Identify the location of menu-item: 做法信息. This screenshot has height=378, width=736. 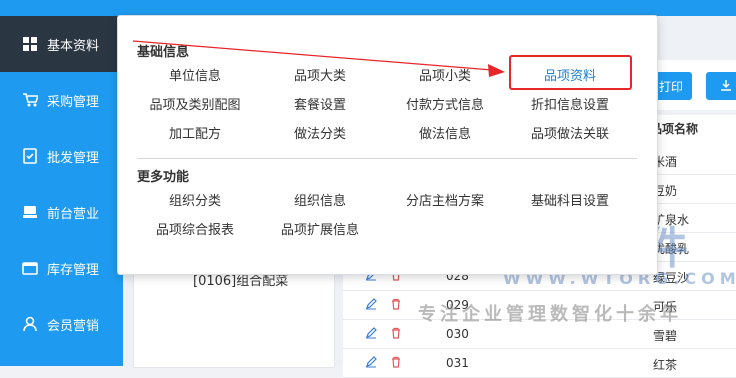
(445, 132).